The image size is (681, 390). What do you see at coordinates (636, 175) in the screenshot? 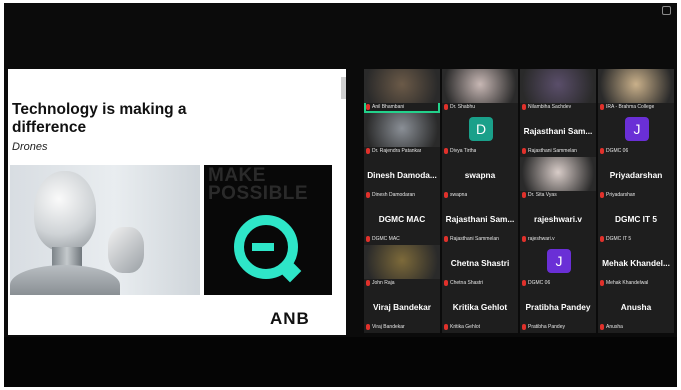
I see `participant-name: Priyadarshan` at bounding box center [636, 175].